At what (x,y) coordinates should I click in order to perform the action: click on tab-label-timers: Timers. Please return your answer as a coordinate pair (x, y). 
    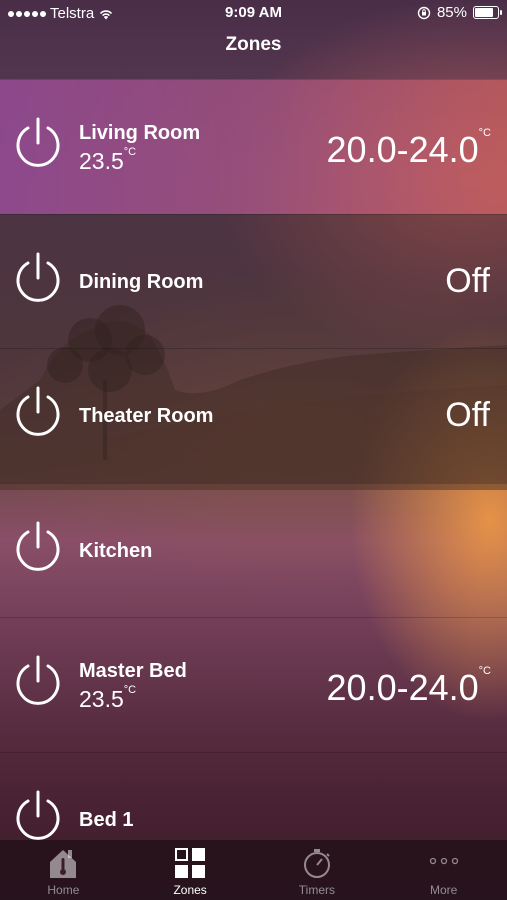
    Looking at the image, I should click on (316, 890).